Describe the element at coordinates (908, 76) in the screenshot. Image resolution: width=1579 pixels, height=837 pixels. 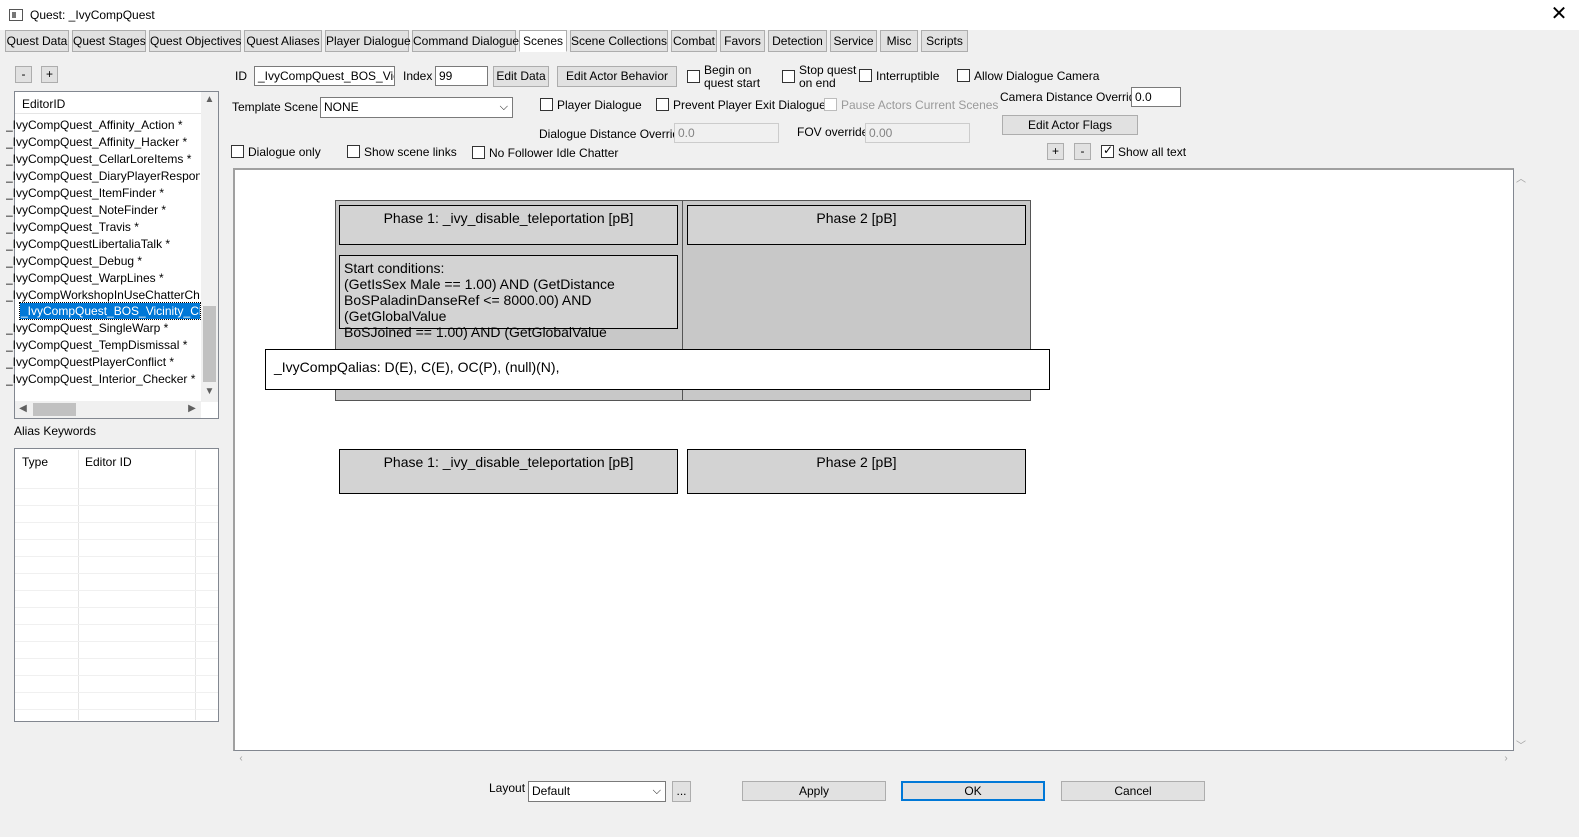
I see `interruptible-label: Interruptible` at that location.